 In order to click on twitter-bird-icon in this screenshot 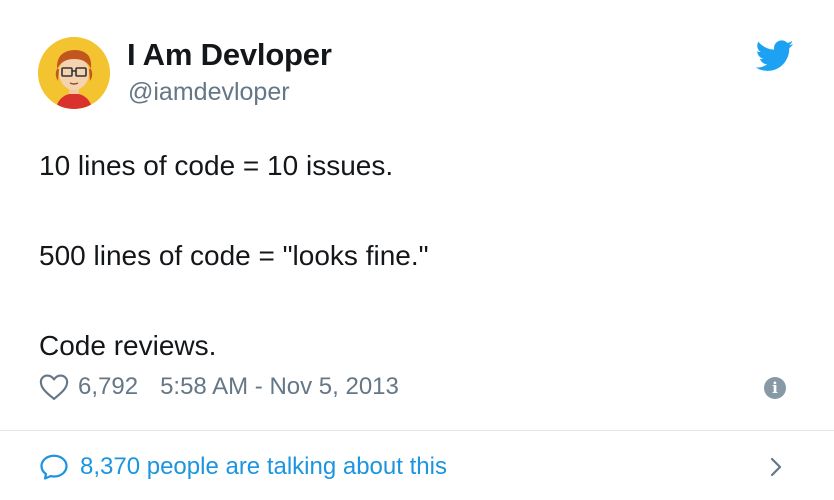, I will do `click(775, 56)`.